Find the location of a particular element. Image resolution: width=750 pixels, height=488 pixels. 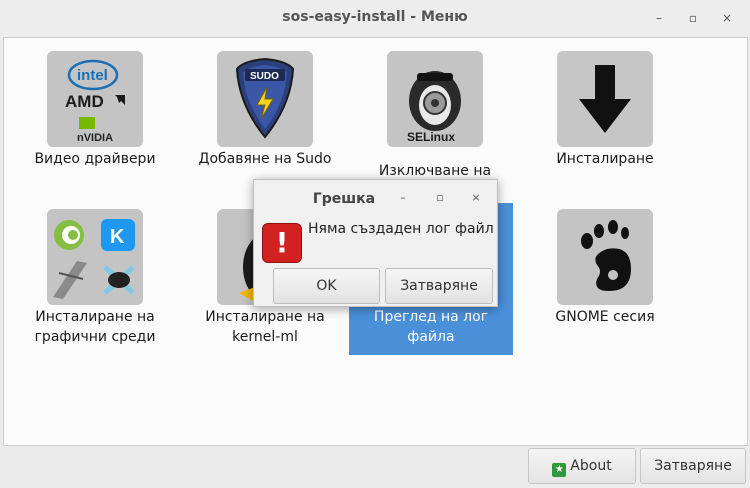

tile-disable-selinux: SELinux Изключване на is located at coordinates (435, 115).